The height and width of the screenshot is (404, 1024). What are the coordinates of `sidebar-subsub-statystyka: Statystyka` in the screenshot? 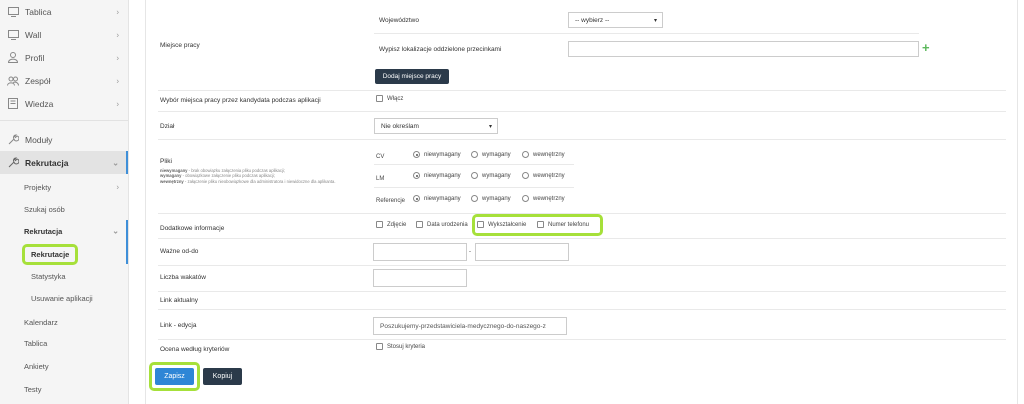 It's located at (64, 276).